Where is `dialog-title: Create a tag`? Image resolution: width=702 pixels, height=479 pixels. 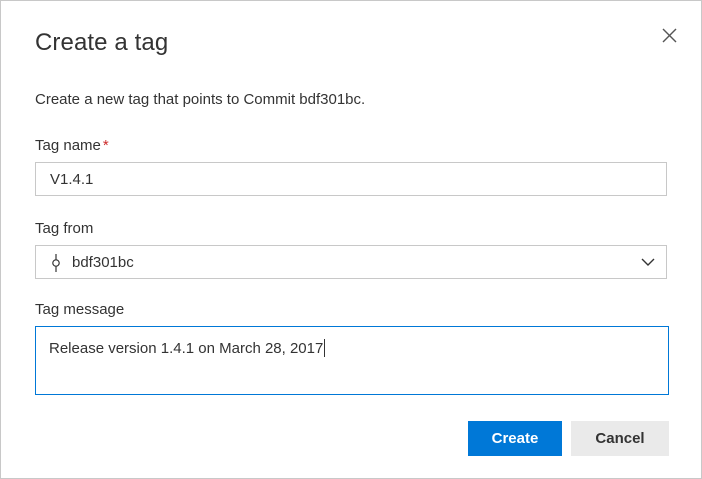 dialog-title: Create a tag is located at coordinates (102, 42).